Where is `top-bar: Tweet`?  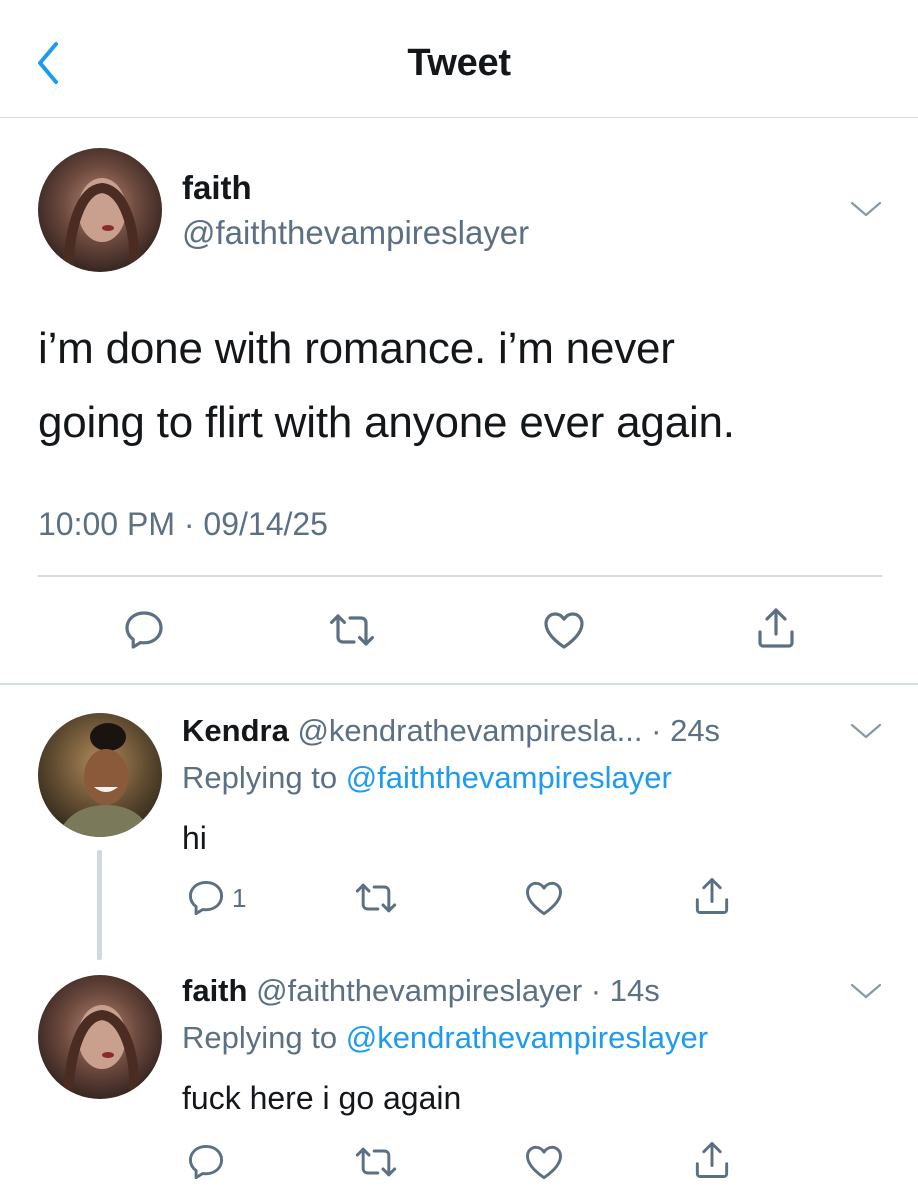 top-bar: Tweet is located at coordinates (459, 59).